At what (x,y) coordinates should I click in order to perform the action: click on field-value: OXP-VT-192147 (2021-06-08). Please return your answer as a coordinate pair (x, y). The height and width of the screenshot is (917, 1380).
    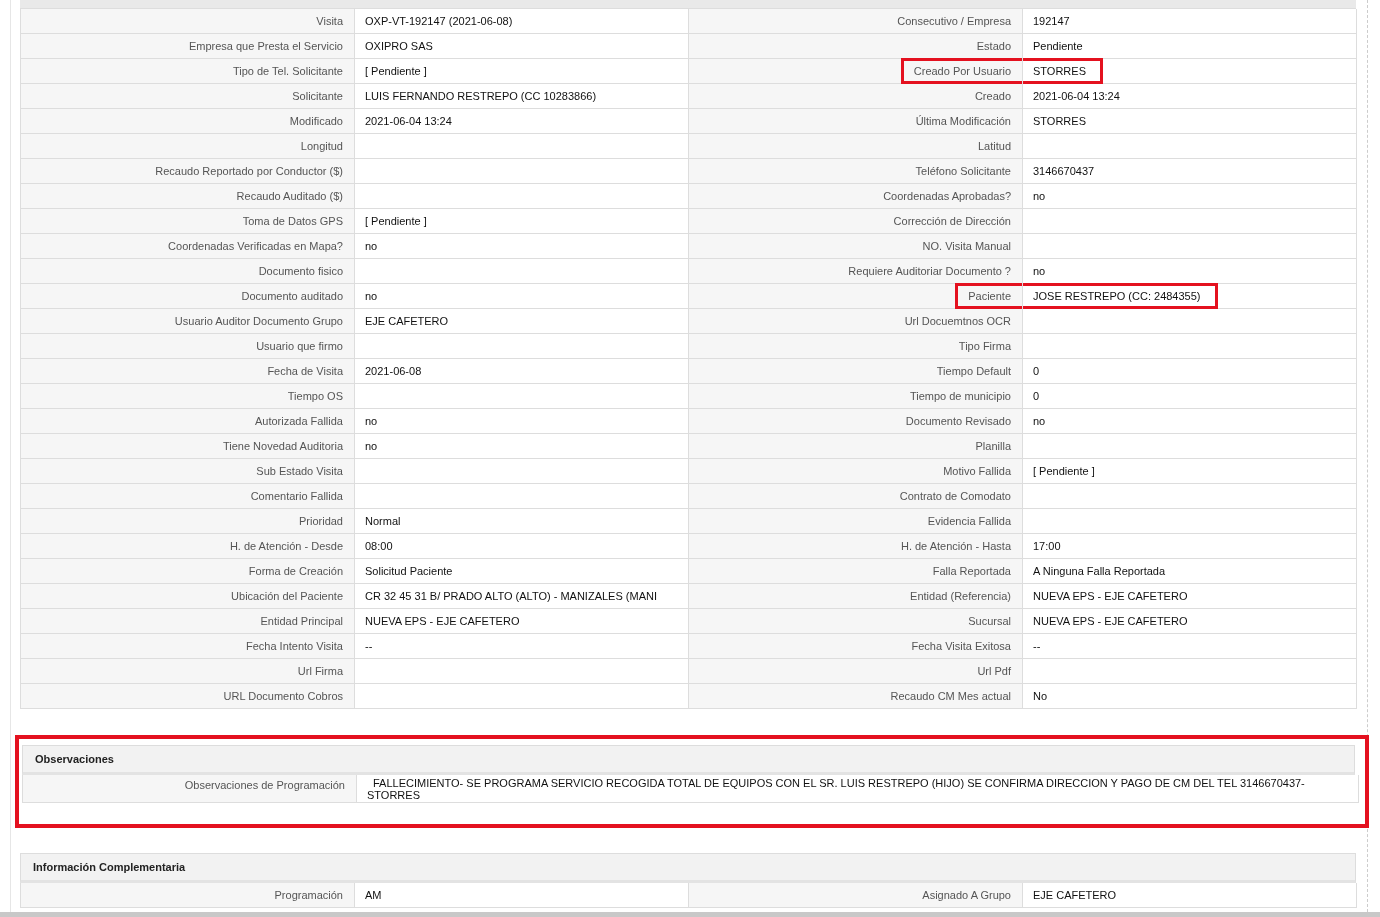
    Looking at the image, I should click on (439, 21).